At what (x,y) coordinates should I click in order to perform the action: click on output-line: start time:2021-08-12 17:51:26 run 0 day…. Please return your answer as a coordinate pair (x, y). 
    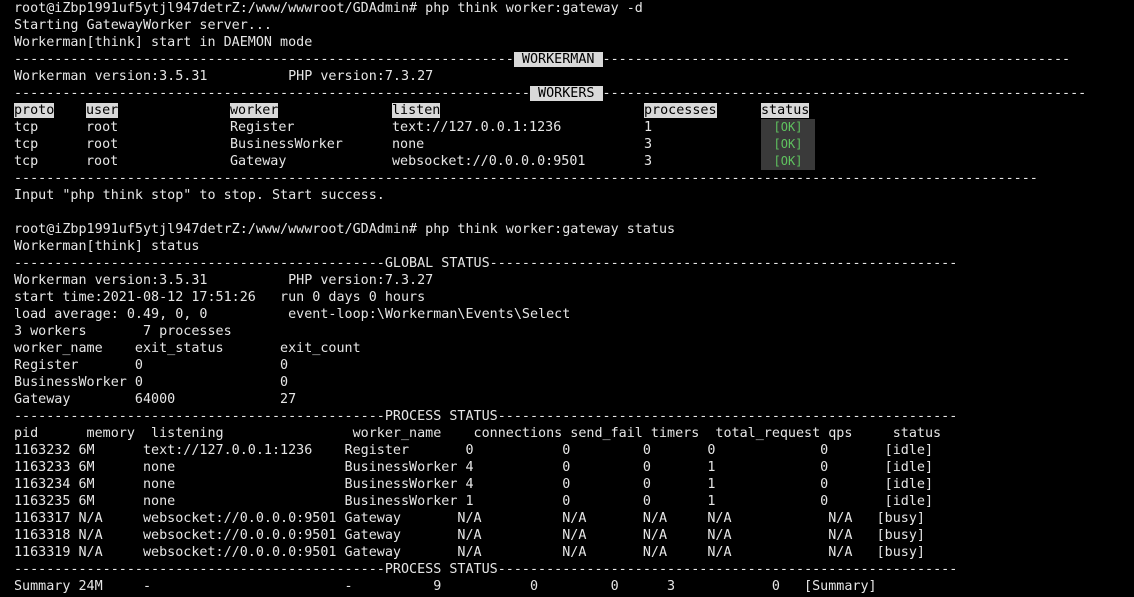
    Looking at the image, I should click on (220, 297).